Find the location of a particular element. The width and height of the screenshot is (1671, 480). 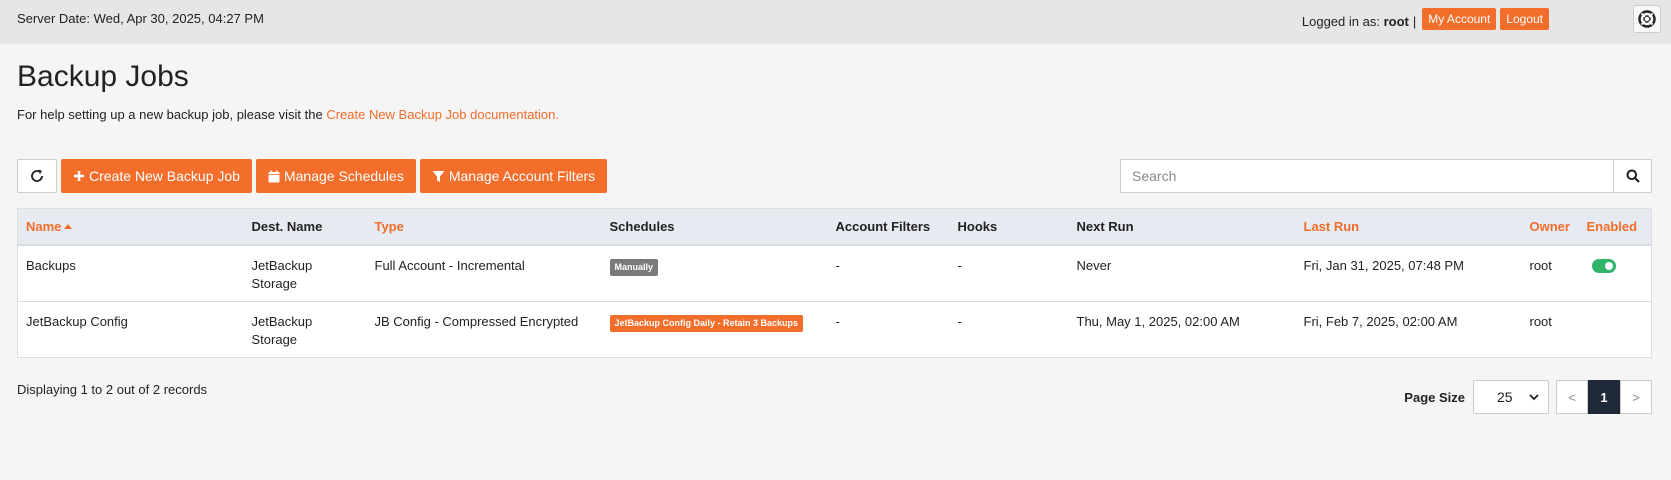

documentation-link: Create New Backup Job documentation. is located at coordinates (442, 114).